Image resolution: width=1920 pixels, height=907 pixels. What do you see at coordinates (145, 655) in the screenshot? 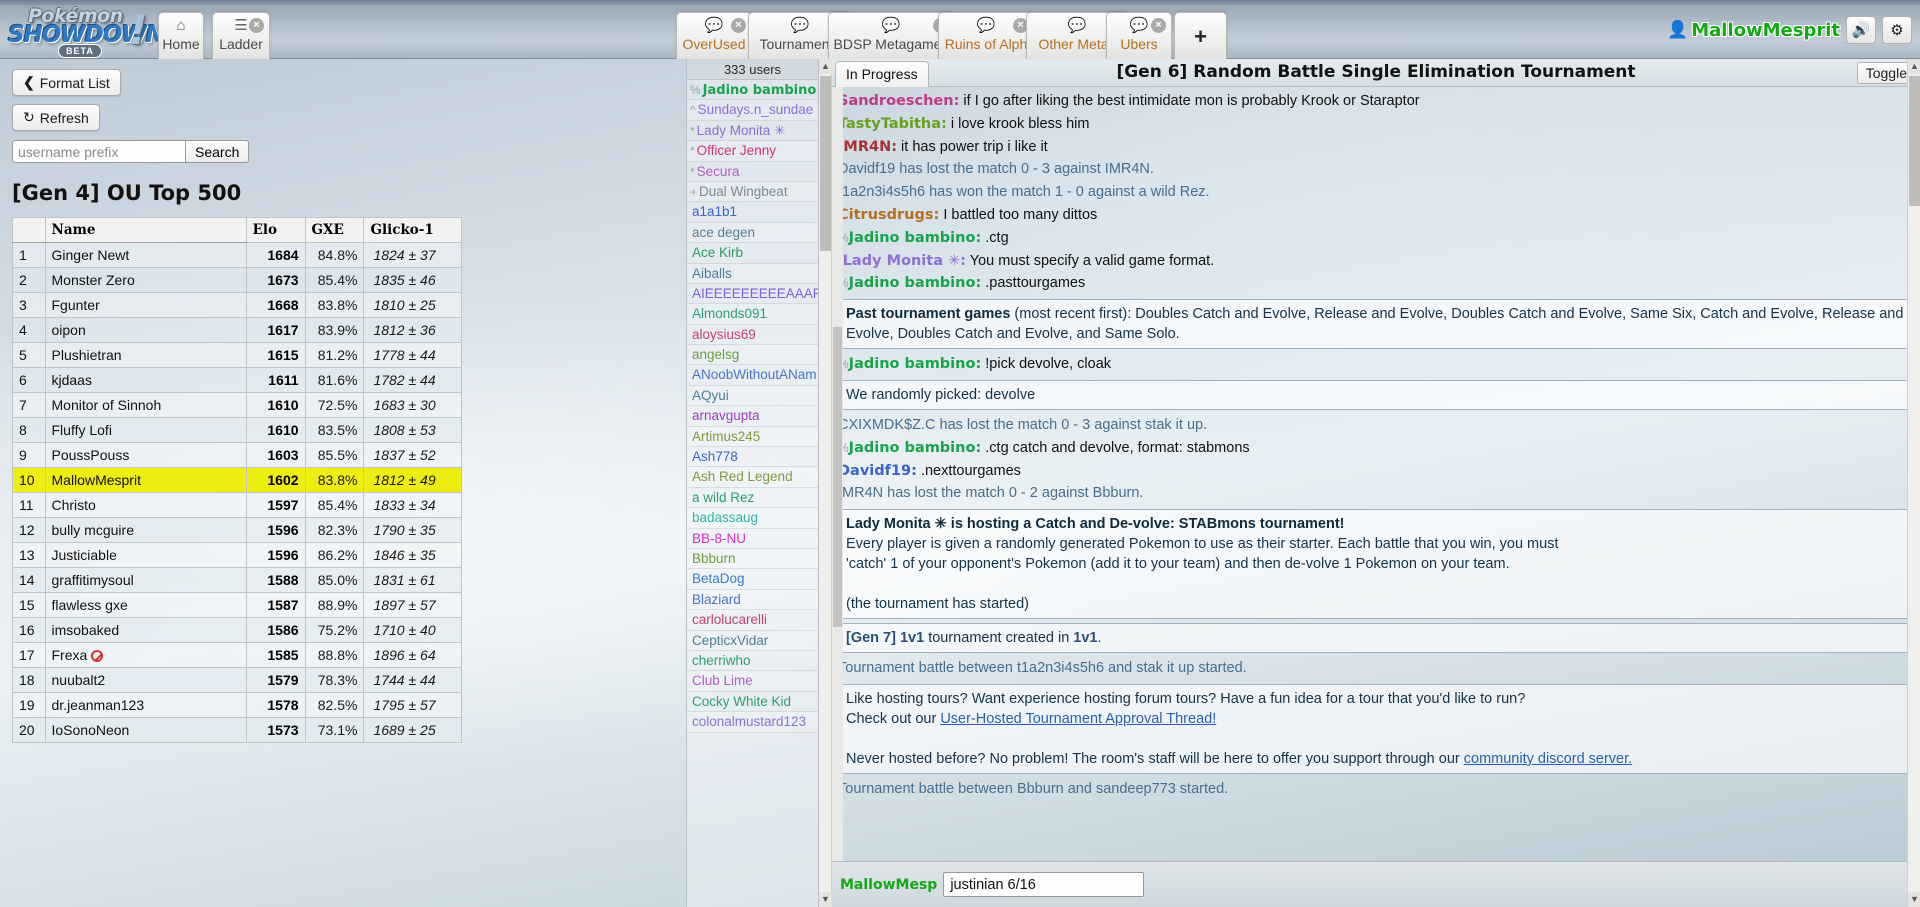
I see `cell-name: Frexa` at bounding box center [145, 655].